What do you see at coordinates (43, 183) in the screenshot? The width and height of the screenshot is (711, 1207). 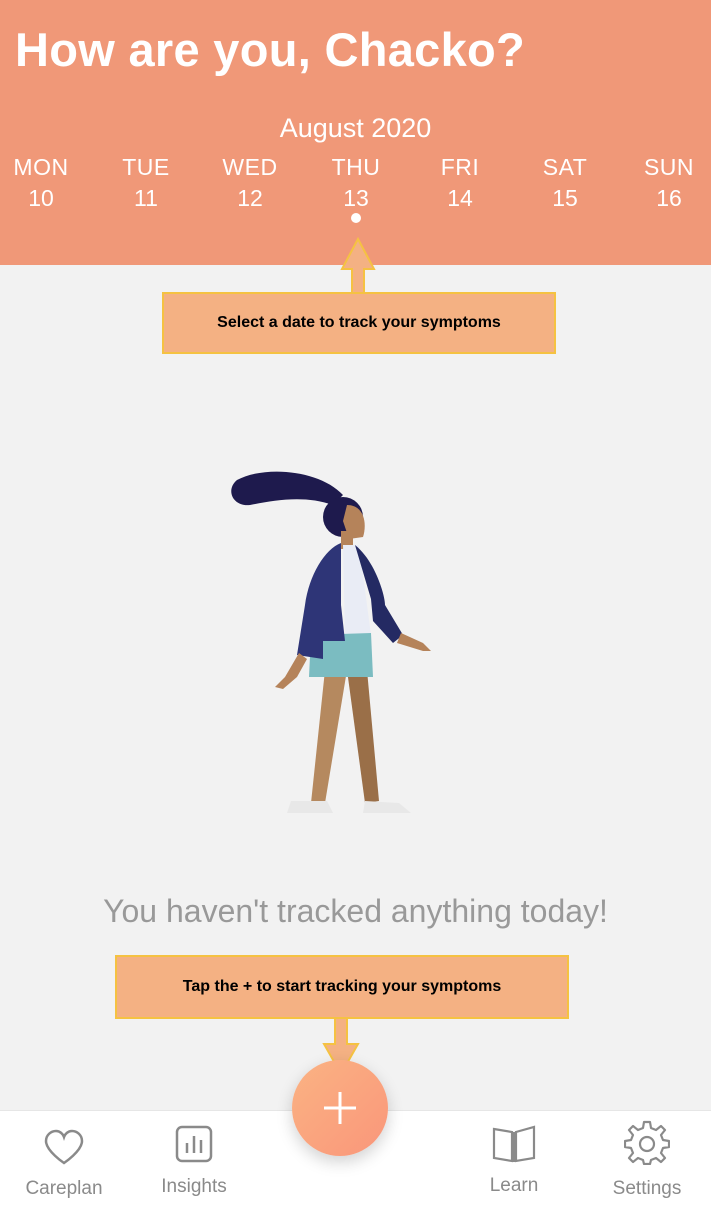 I see `day-mon: MON 10` at bounding box center [43, 183].